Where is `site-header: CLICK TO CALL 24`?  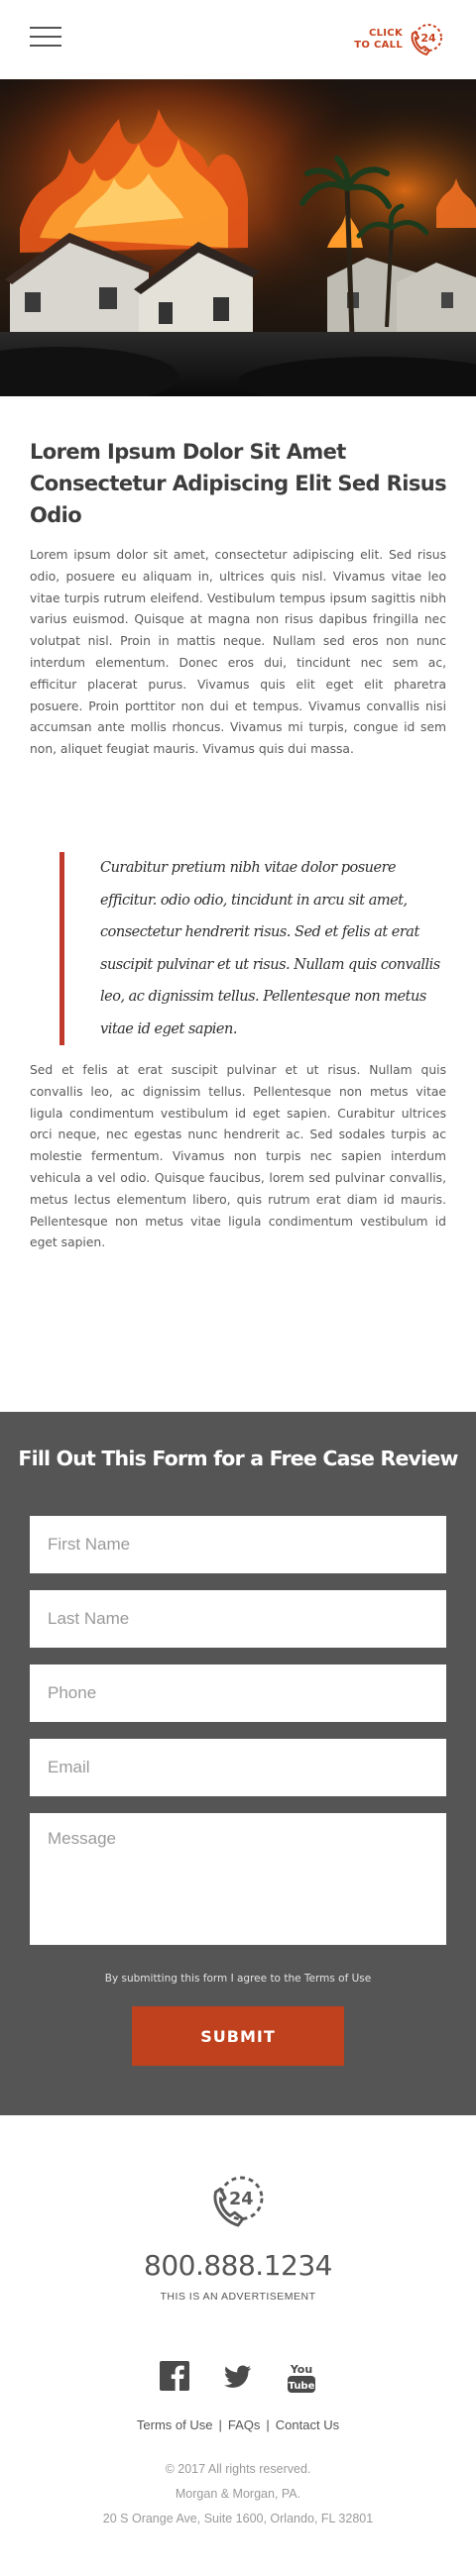 site-header: CLICK TO CALL 24 is located at coordinates (238, 39).